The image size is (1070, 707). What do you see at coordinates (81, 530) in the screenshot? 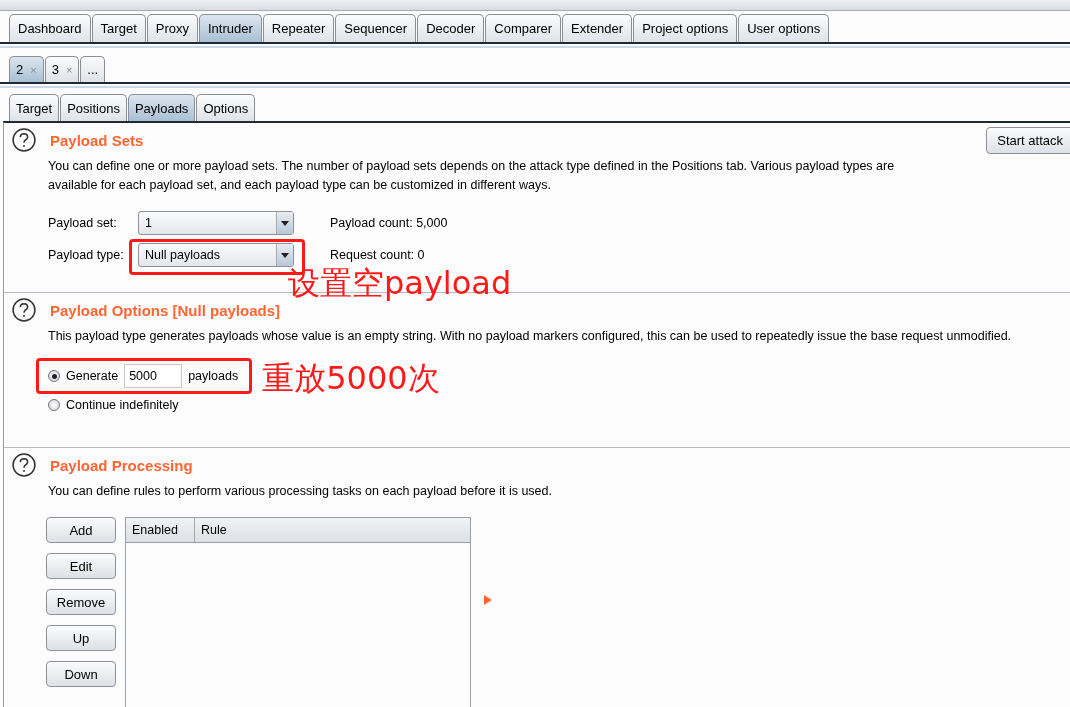
I see `rule-button: Add` at bounding box center [81, 530].